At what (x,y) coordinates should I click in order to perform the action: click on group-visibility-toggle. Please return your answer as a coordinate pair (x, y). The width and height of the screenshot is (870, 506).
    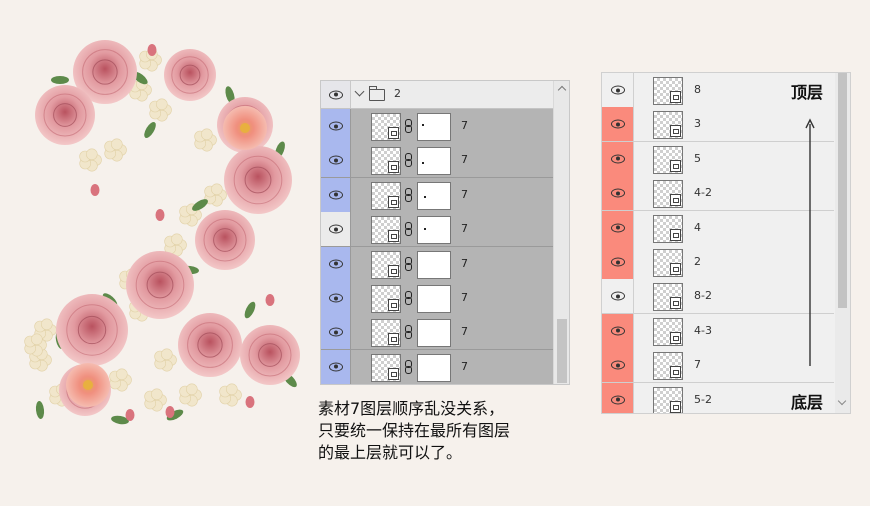
    Looking at the image, I should click on (336, 94).